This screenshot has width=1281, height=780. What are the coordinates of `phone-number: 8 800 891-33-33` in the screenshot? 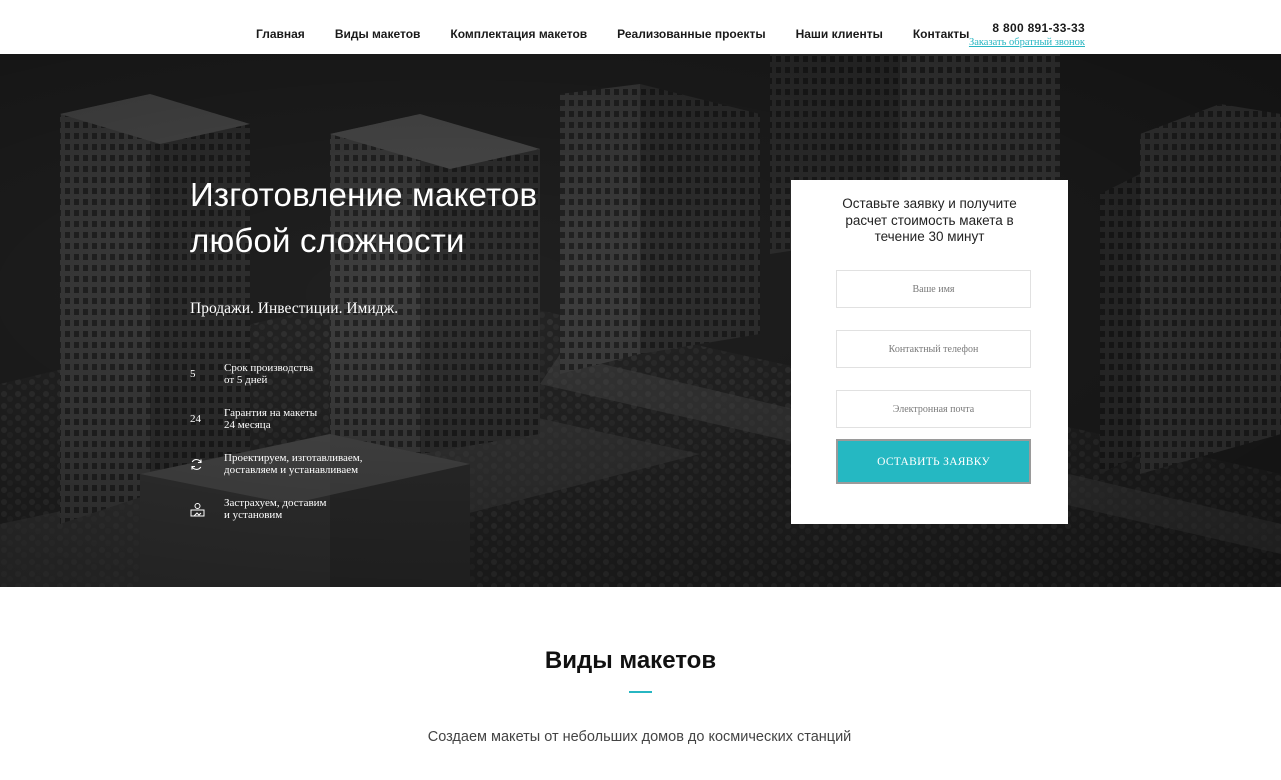 It's located at (1025, 28).